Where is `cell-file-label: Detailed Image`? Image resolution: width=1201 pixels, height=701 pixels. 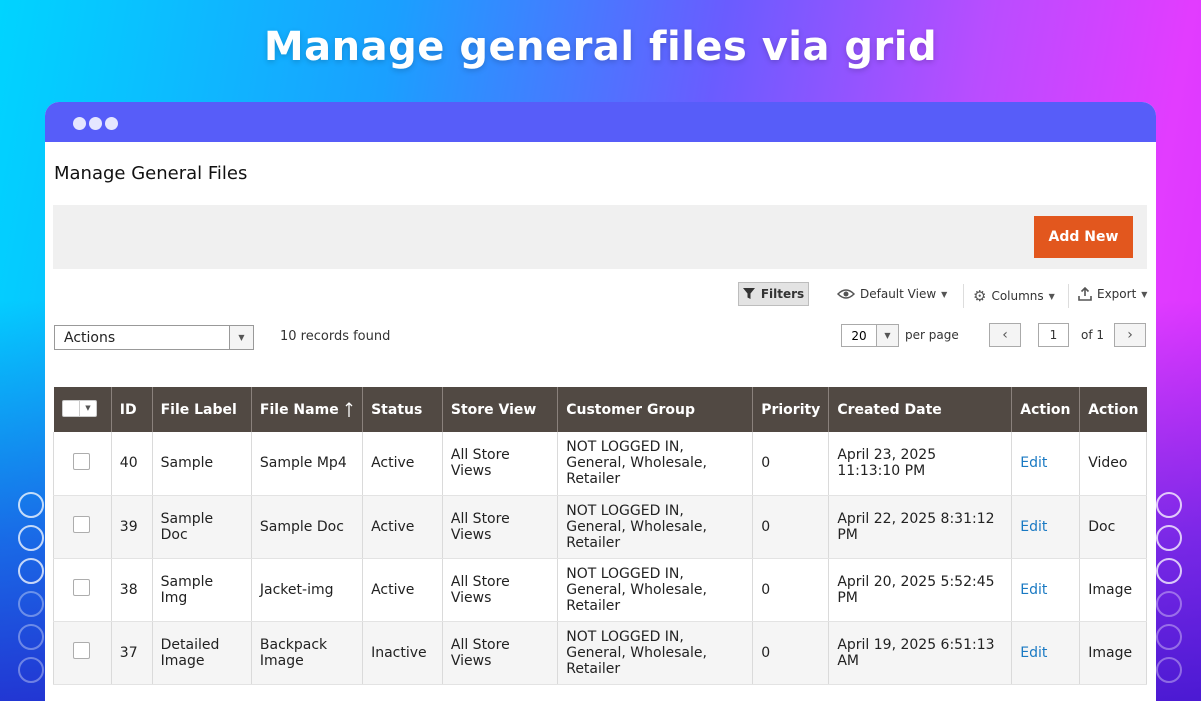
cell-file-label: Detailed Image is located at coordinates (202, 653).